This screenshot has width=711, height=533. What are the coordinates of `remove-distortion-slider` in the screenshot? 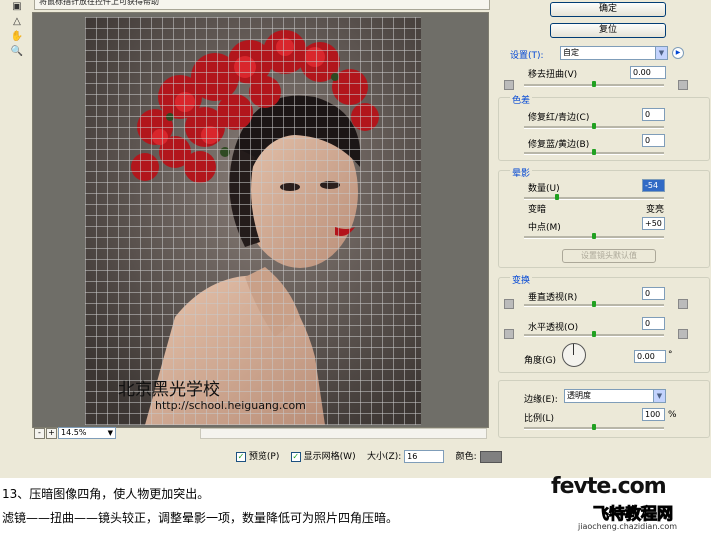 It's located at (594, 84).